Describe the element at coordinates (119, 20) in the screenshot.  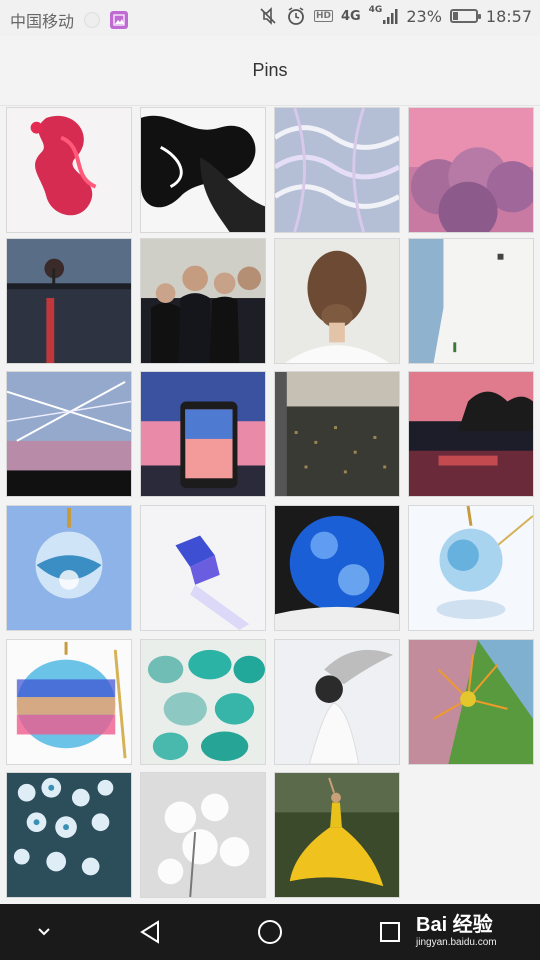
I see `photo-notification-icon` at that location.